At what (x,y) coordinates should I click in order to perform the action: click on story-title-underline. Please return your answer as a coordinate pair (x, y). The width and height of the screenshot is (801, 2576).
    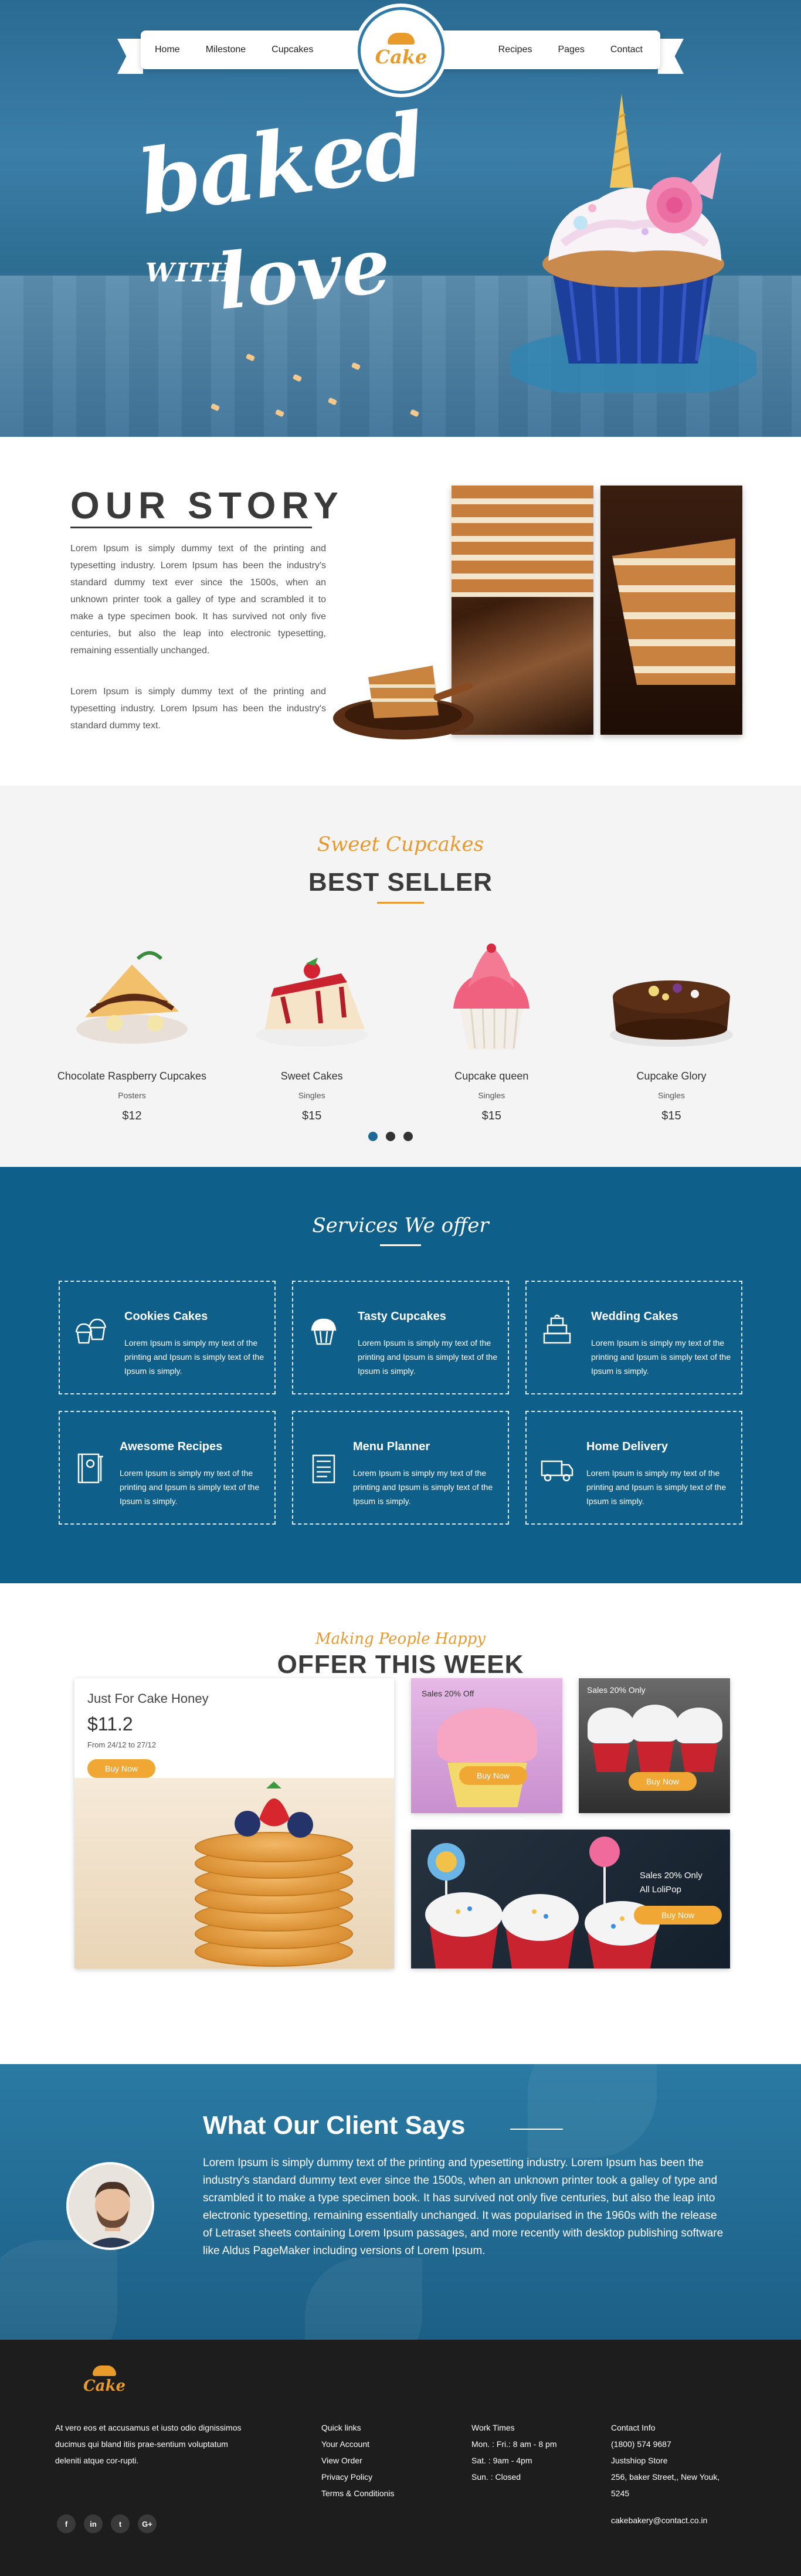
    Looking at the image, I should click on (191, 527).